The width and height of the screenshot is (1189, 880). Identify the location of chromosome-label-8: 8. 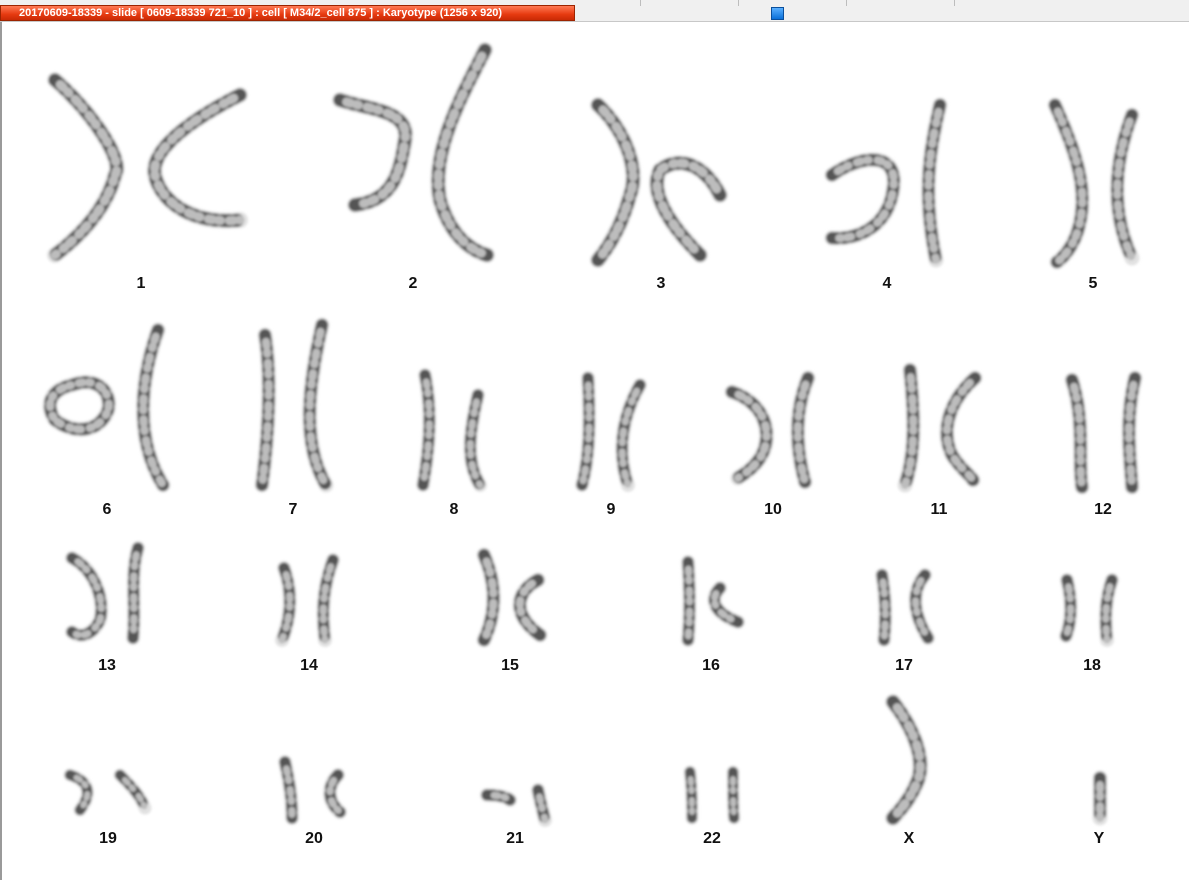
(454, 509).